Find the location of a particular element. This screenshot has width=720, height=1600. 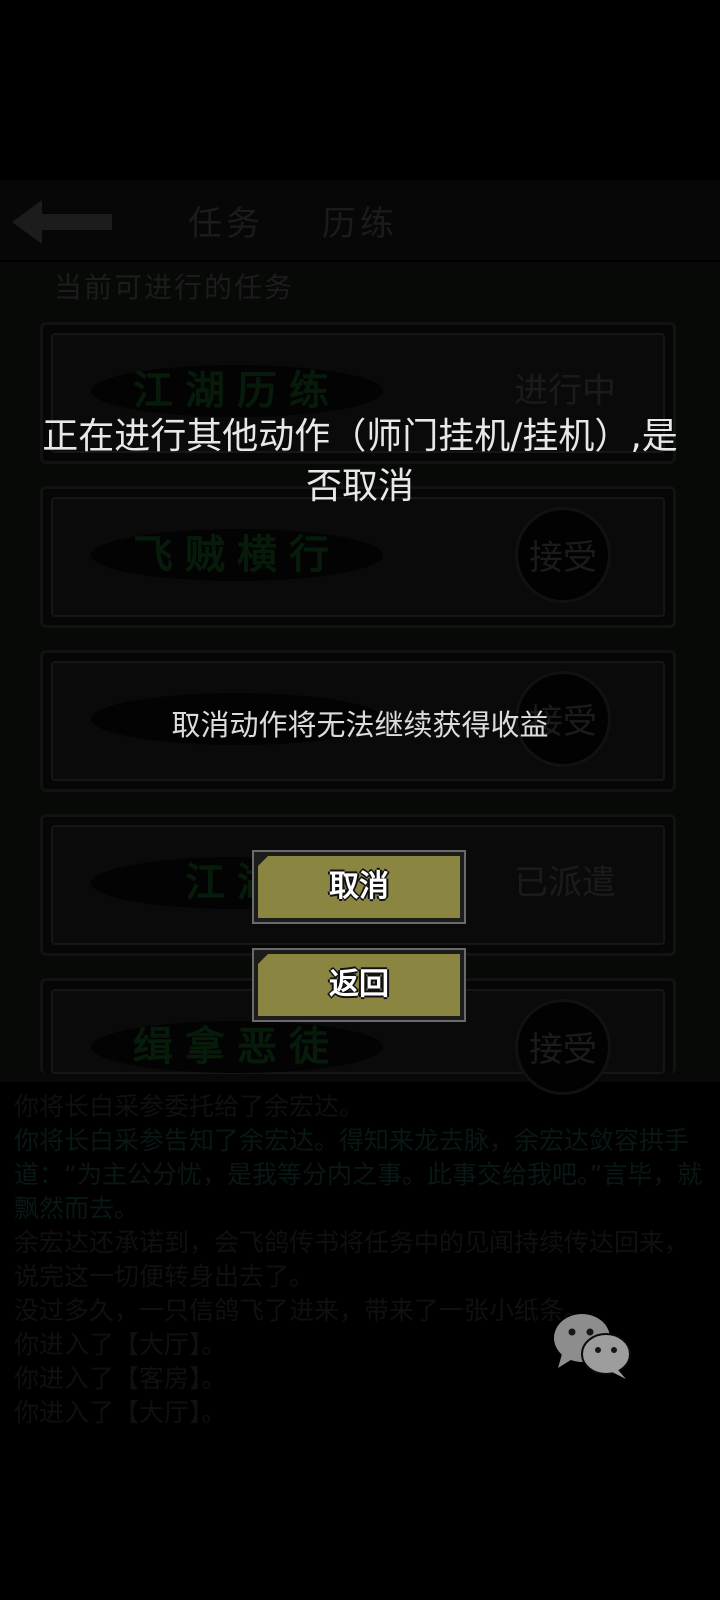

cancel-button: 取消 is located at coordinates (359, 887).